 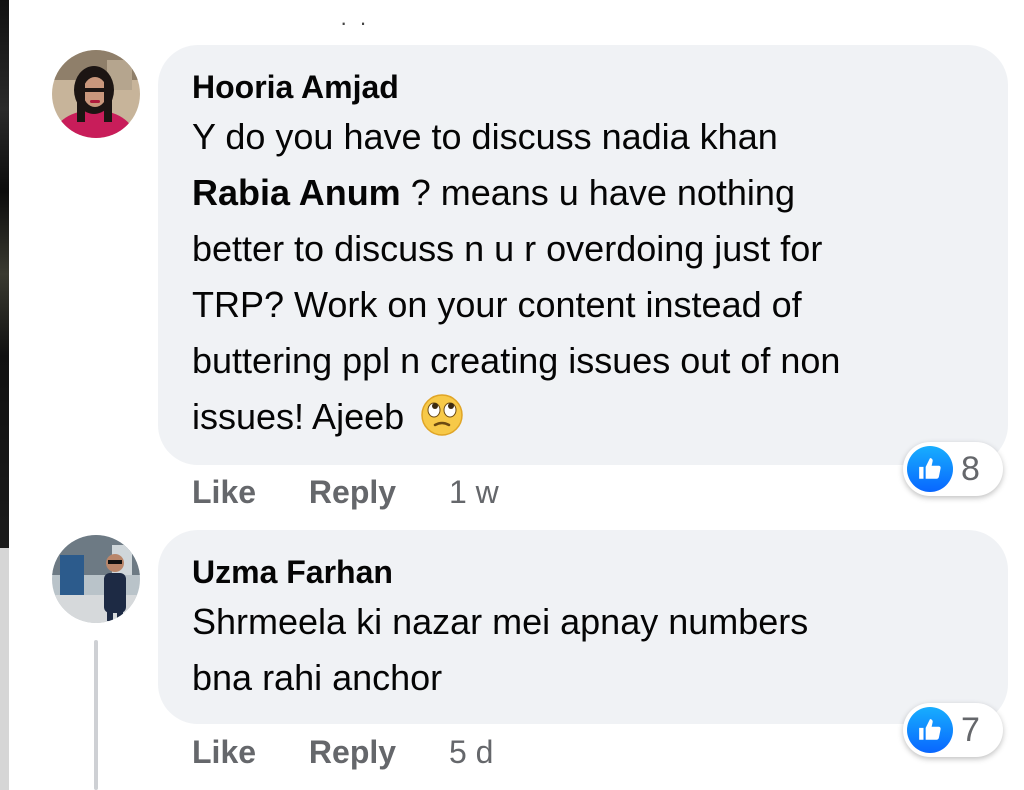 I want to click on truncated-content-marker: ··, so click(x=359, y=22).